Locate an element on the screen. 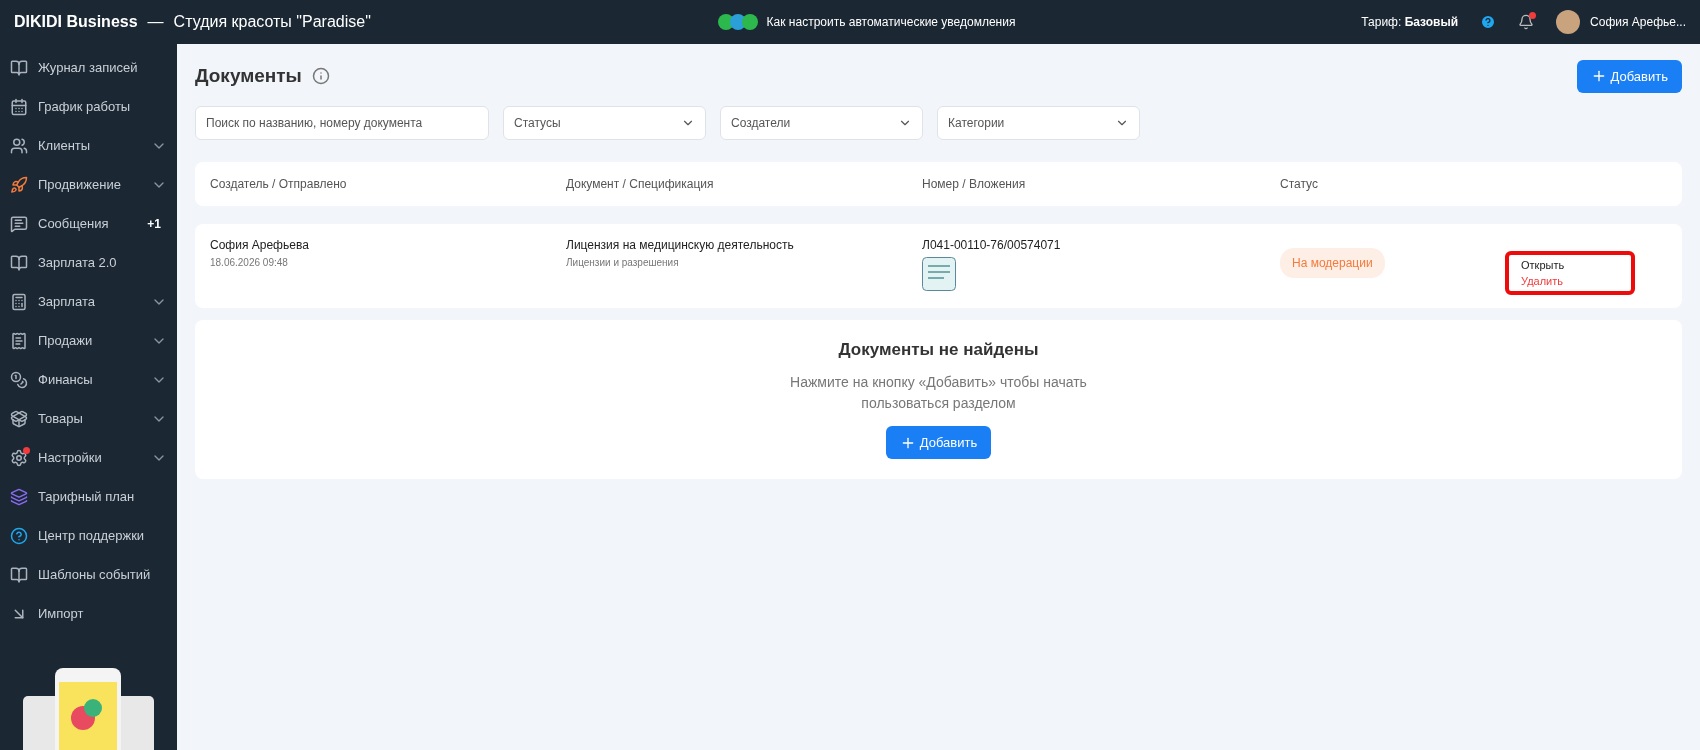 The height and width of the screenshot is (750, 1700). rocket-icon is located at coordinates (19, 184).